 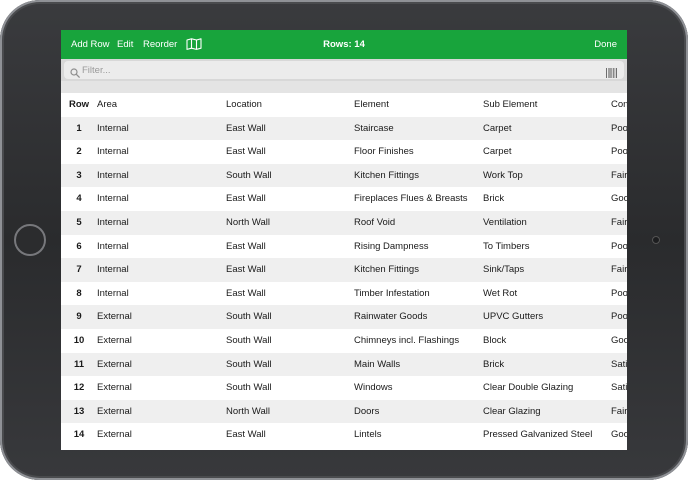 I want to click on cell-sub-element: Work Top, so click(x=503, y=175).